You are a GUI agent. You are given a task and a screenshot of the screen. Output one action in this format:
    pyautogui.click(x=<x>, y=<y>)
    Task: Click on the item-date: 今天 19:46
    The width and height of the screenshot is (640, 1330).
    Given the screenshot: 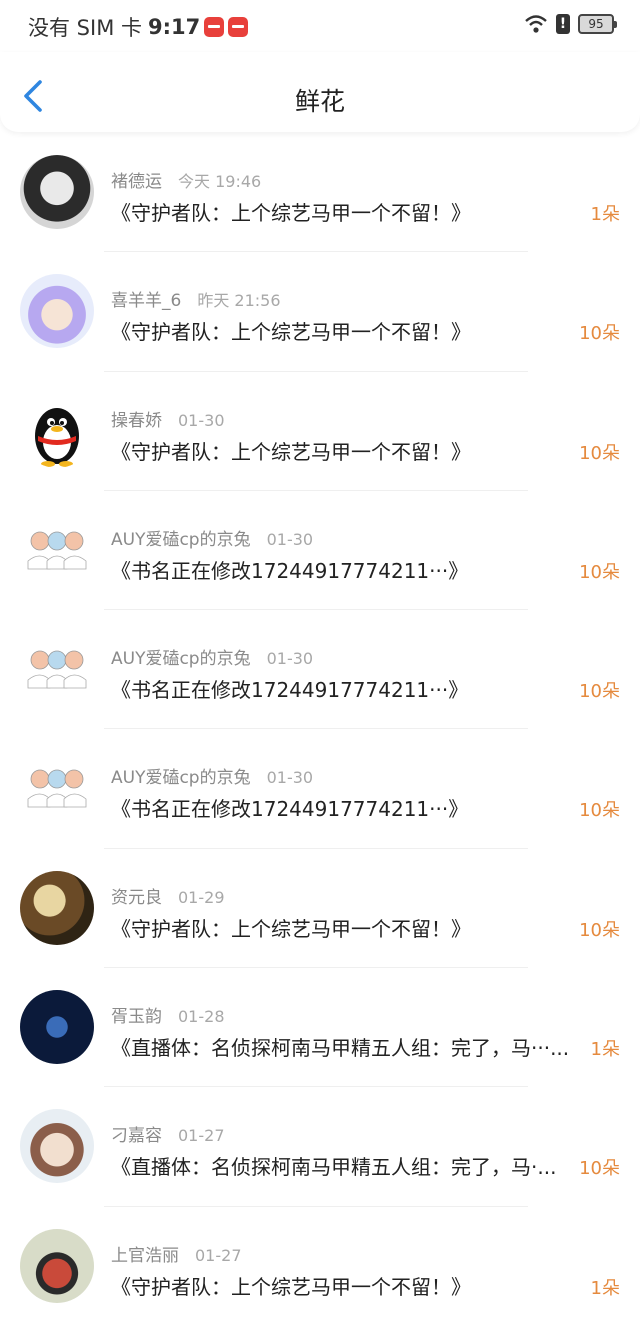 What is the action you would take?
    pyautogui.click(x=220, y=181)
    